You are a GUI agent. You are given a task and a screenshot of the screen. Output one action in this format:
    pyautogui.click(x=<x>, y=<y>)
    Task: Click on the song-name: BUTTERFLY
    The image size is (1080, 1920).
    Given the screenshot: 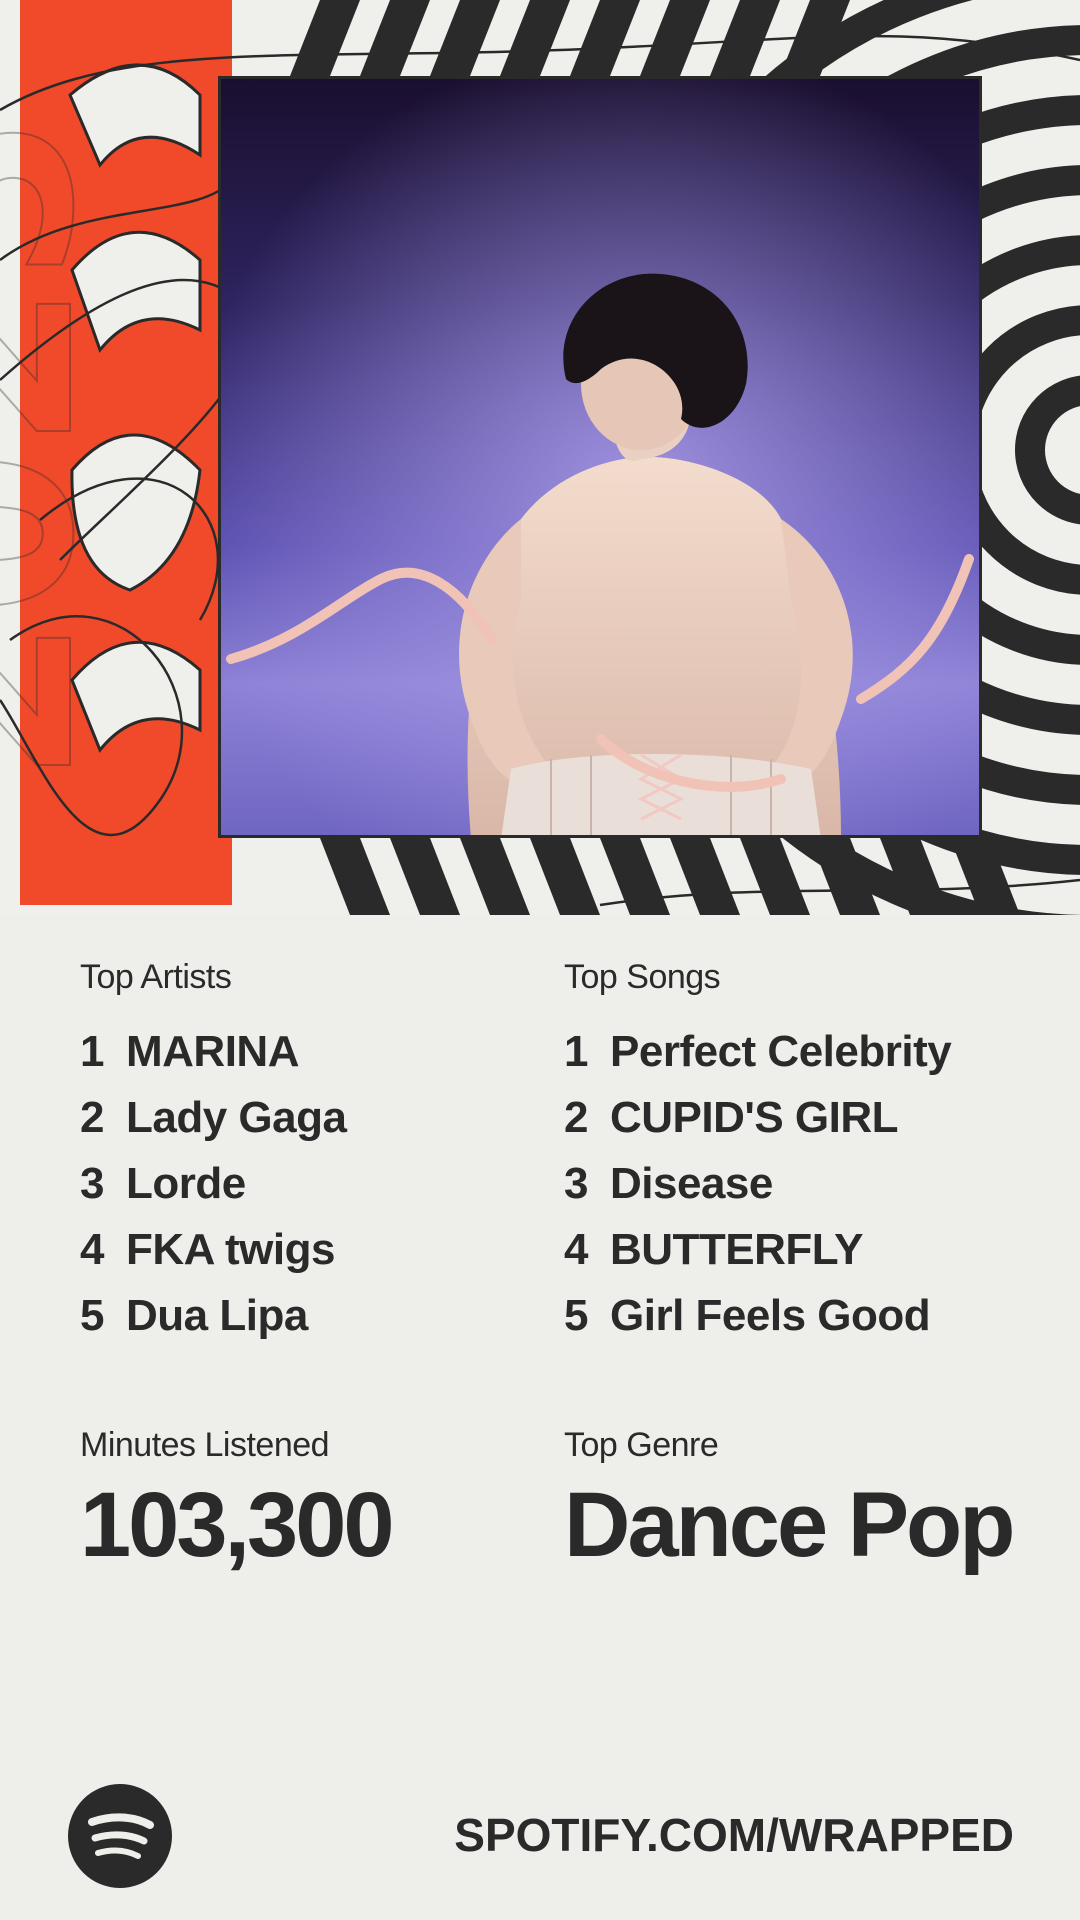 What is the action you would take?
    pyautogui.click(x=737, y=1249)
    